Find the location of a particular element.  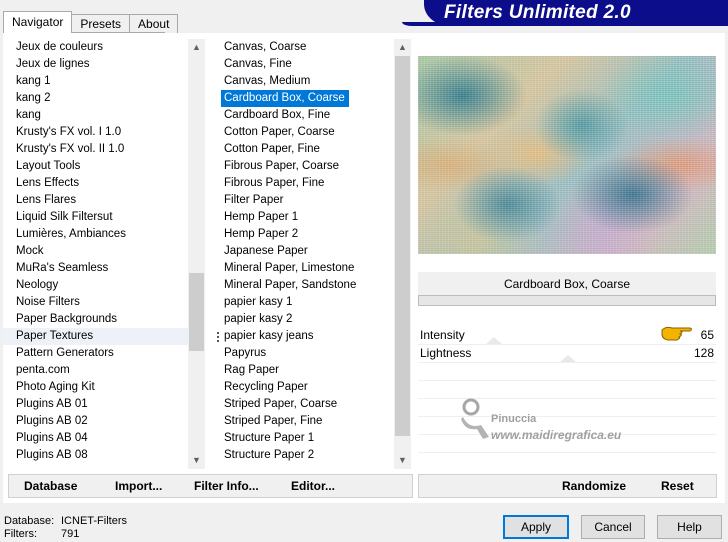

list-item: Layout Tools is located at coordinates (95, 166).